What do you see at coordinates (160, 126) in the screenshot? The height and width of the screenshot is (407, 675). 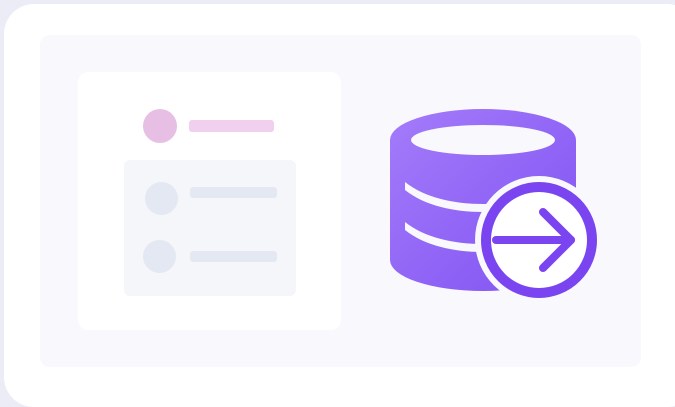 I see `header-avatar-placeholder` at bounding box center [160, 126].